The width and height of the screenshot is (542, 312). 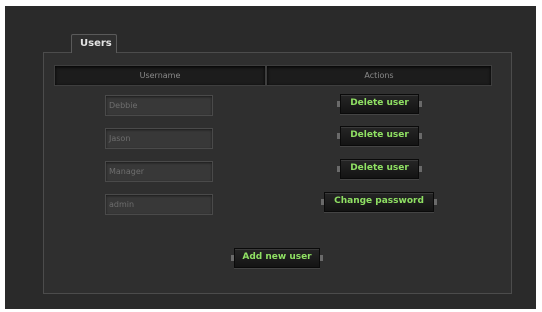 I want to click on tab-users: Users, so click(x=94, y=43).